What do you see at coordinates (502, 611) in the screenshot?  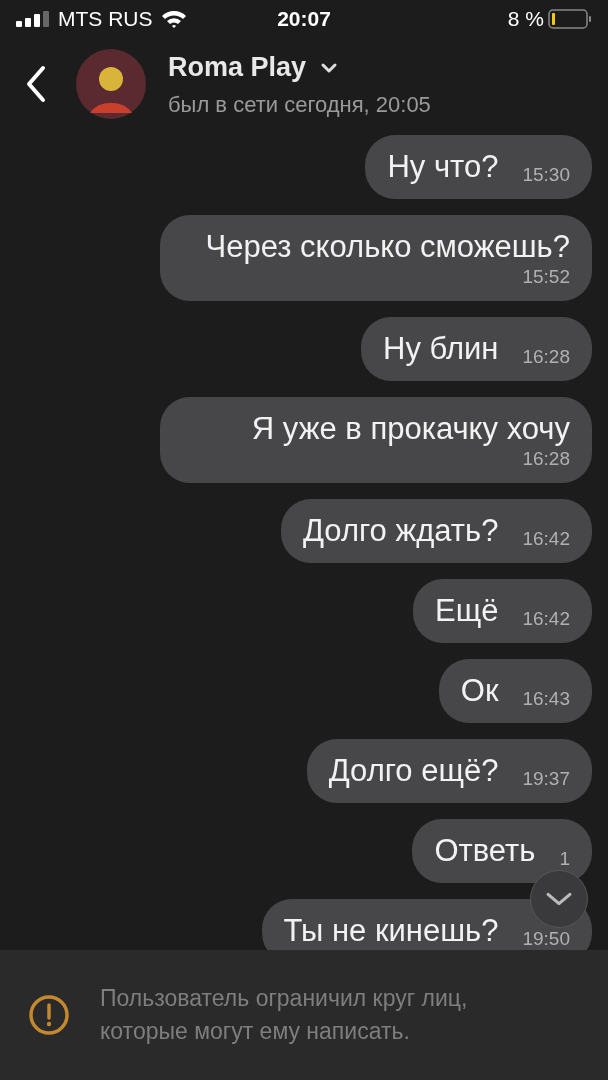 I see `message-bubble: Ещё 16:42` at bounding box center [502, 611].